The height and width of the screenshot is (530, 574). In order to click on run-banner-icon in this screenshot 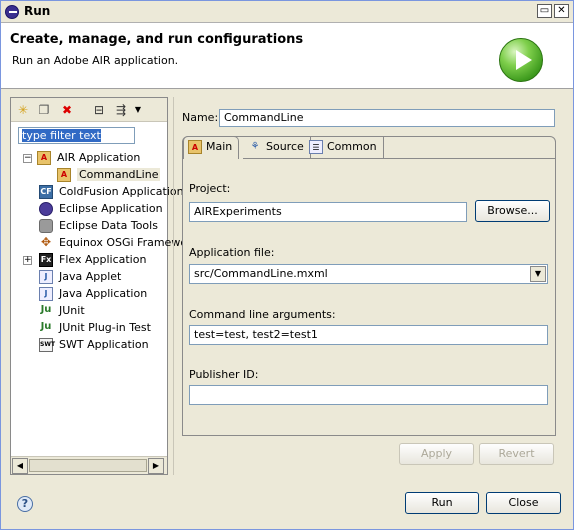, I will do `click(521, 60)`.